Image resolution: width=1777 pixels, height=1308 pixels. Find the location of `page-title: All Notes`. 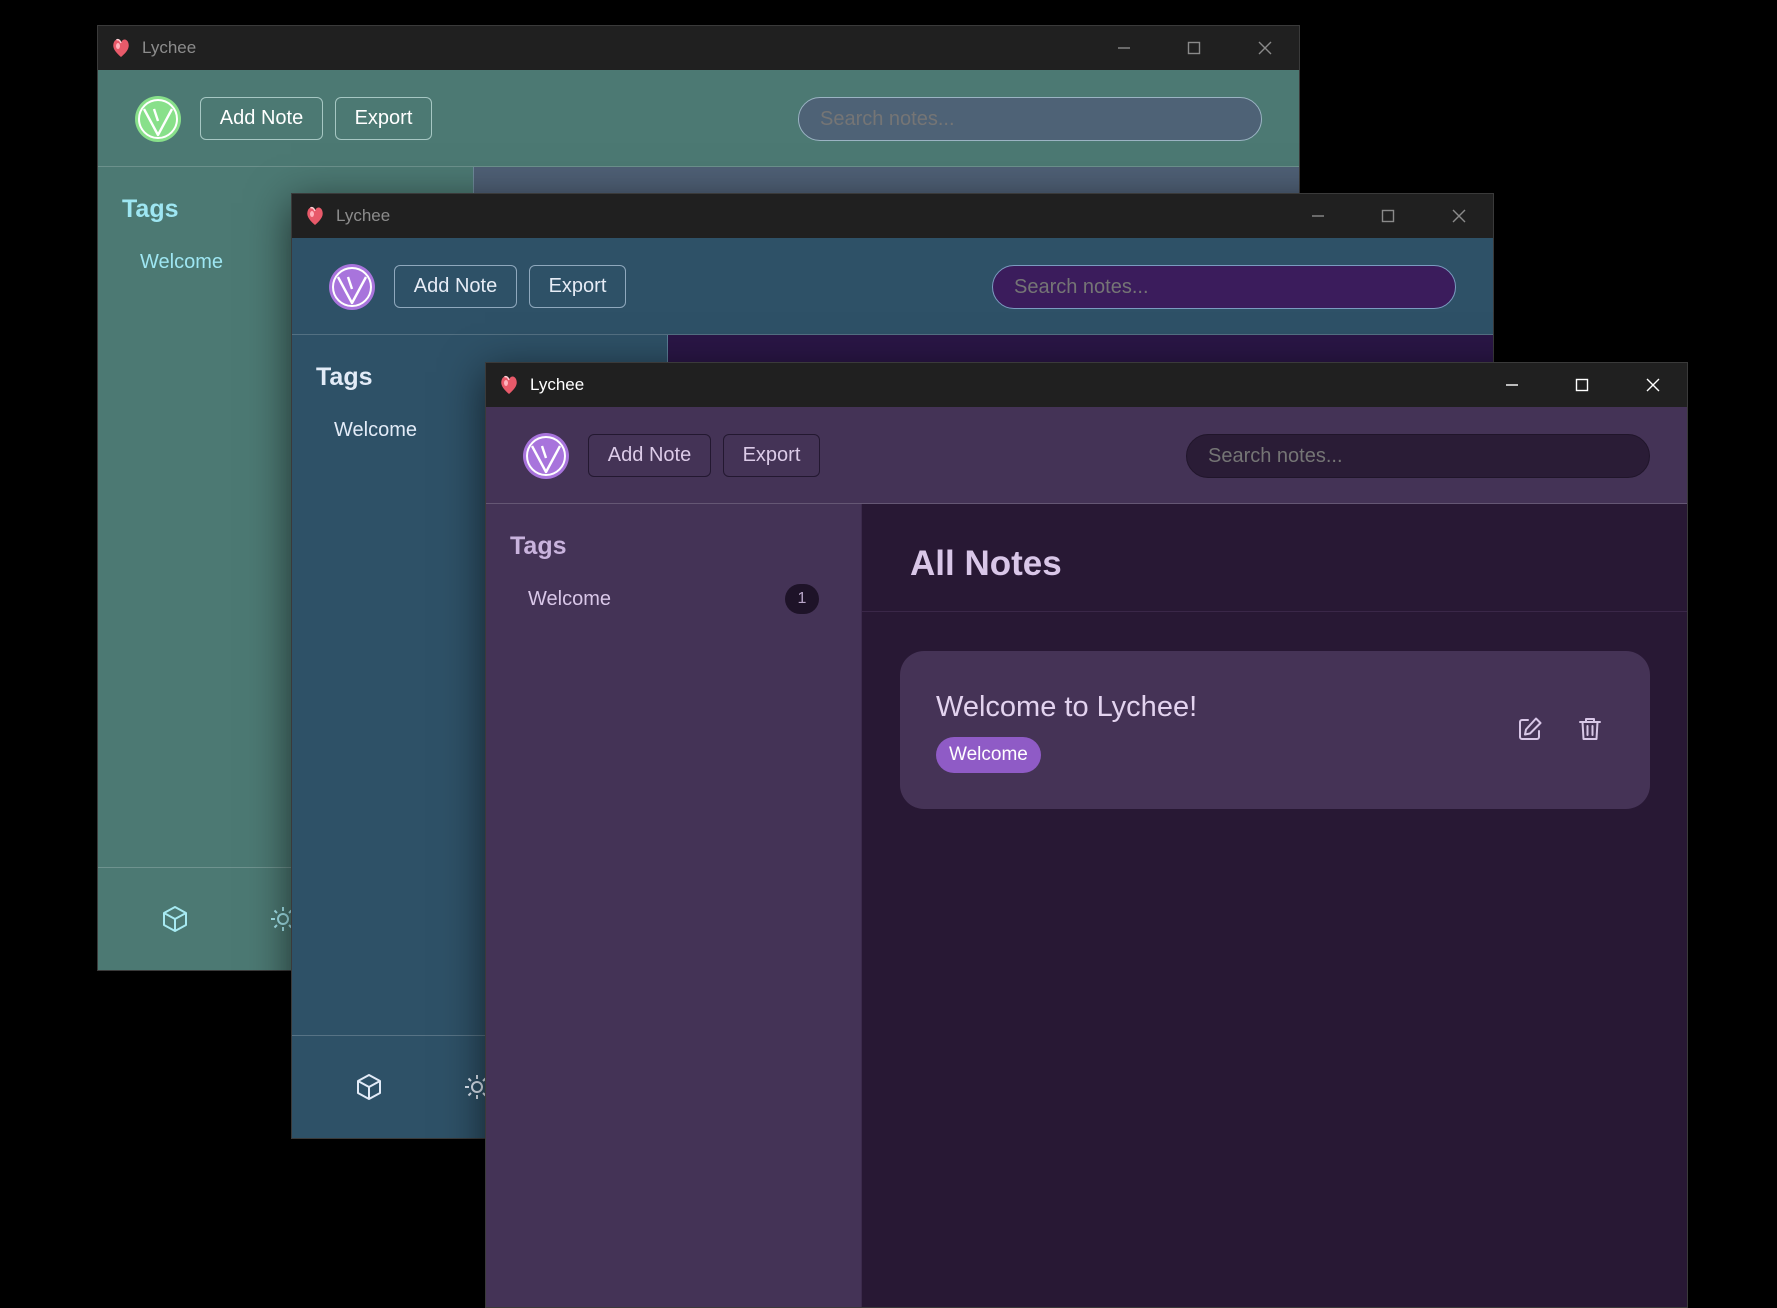

page-title: All Notes is located at coordinates (986, 563).